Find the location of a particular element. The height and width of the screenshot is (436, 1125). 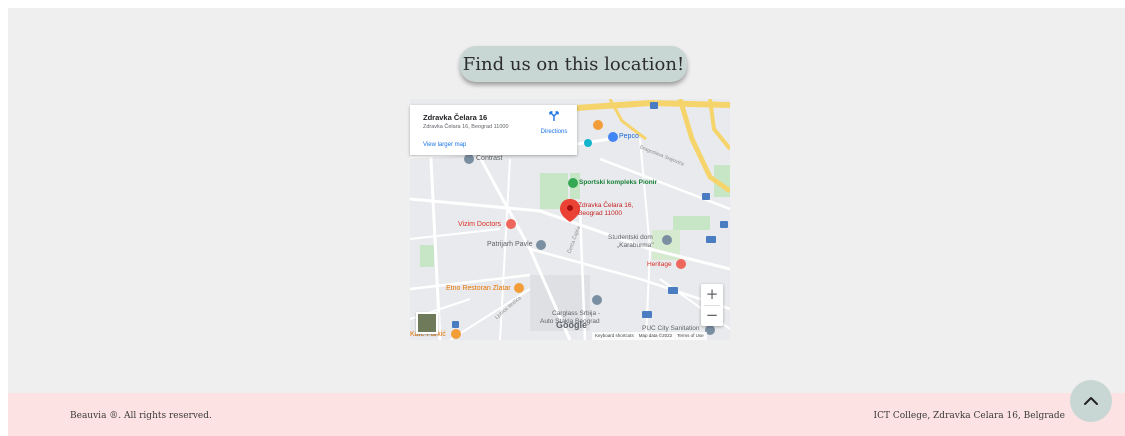

map-label-karaburma: „Karaburma" is located at coordinates (635, 245).